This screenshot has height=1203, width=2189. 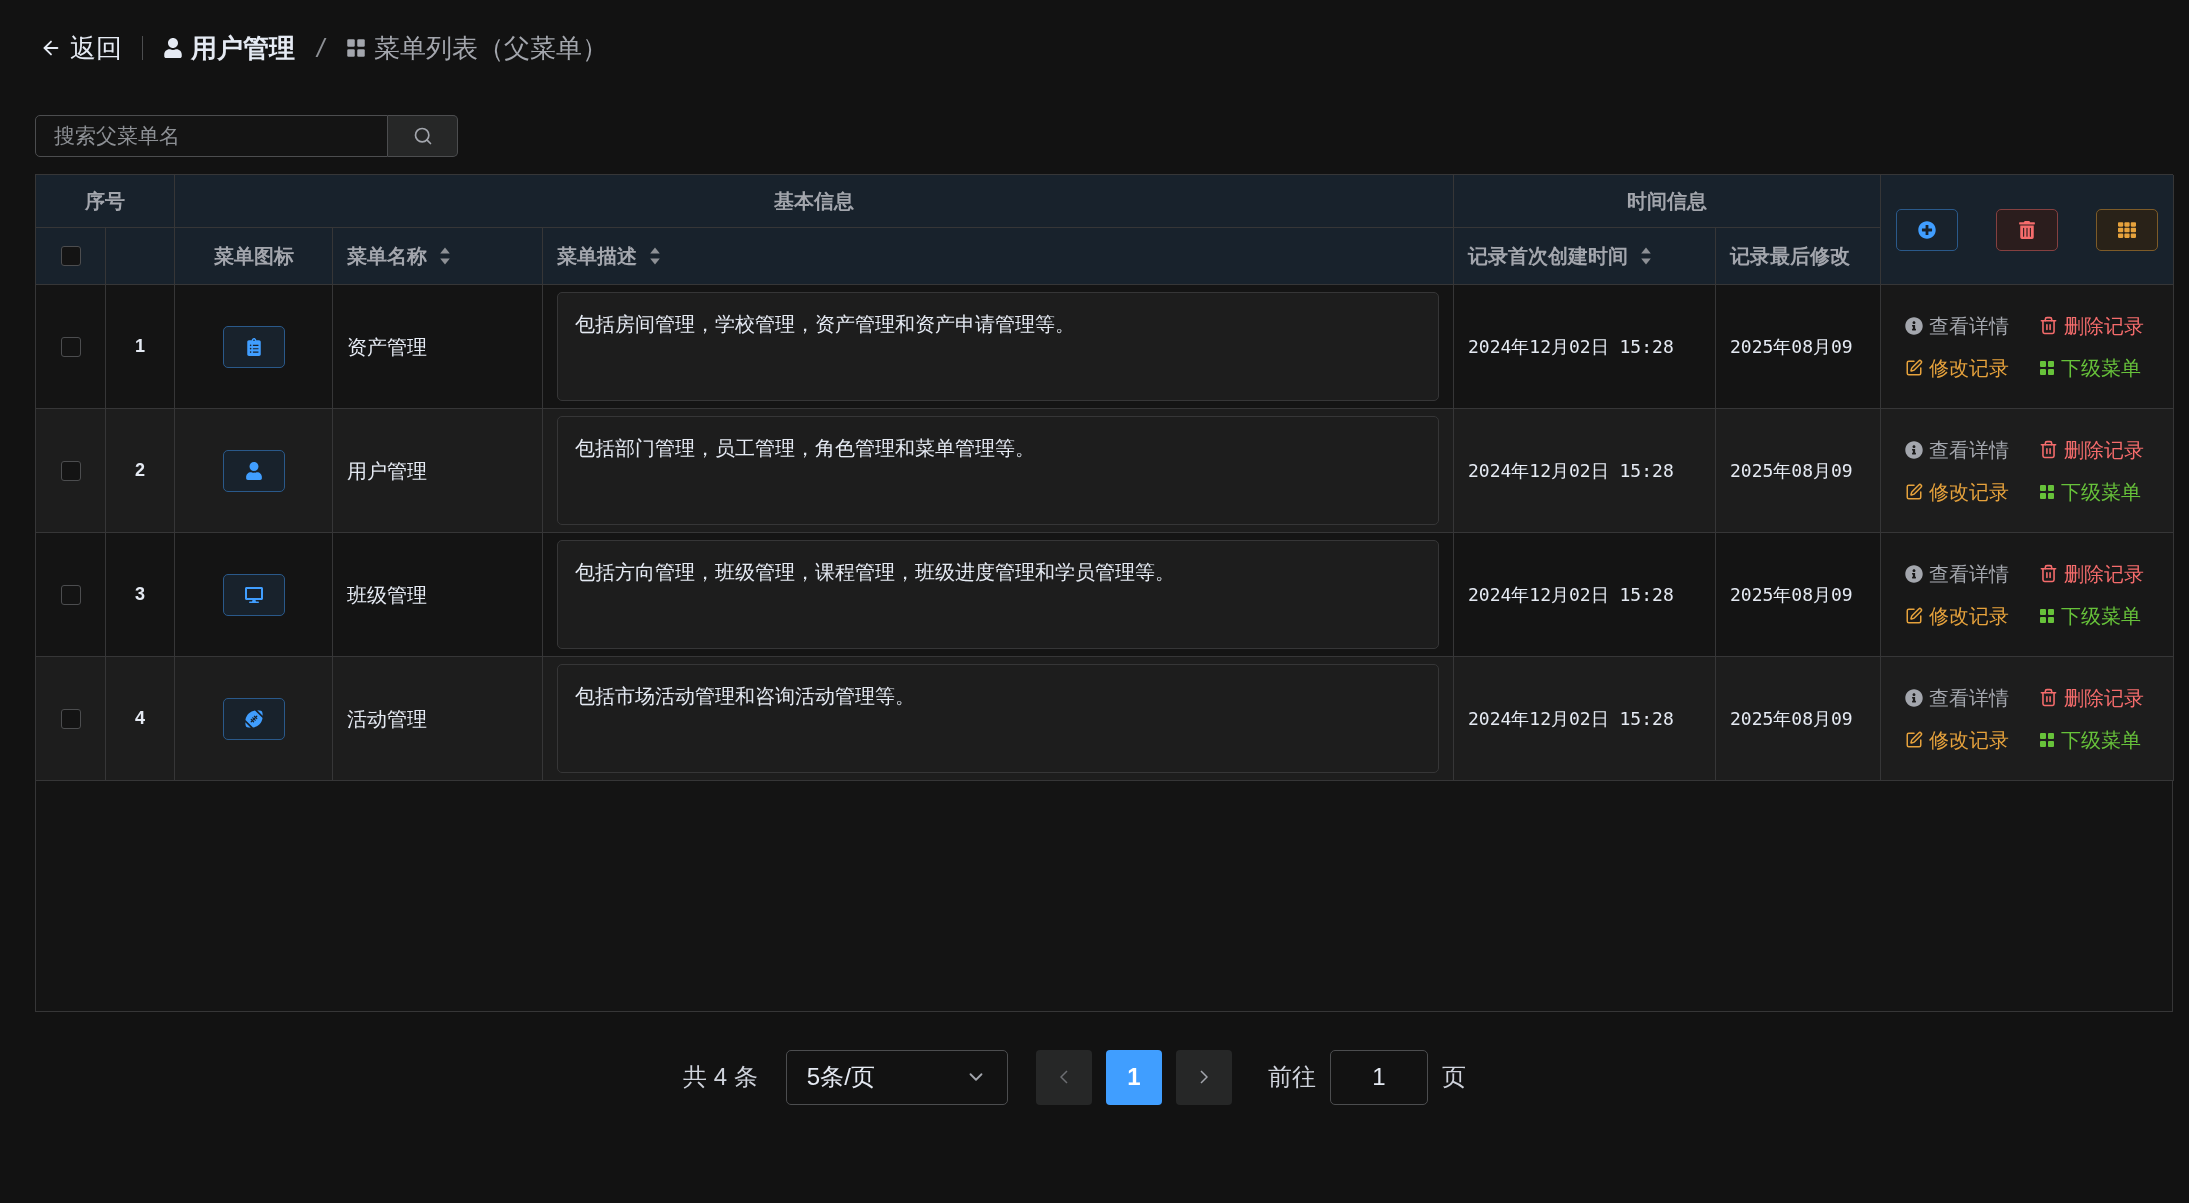 What do you see at coordinates (140, 594) in the screenshot?
I see `row-index: 3` at bounding box center [140, 594].